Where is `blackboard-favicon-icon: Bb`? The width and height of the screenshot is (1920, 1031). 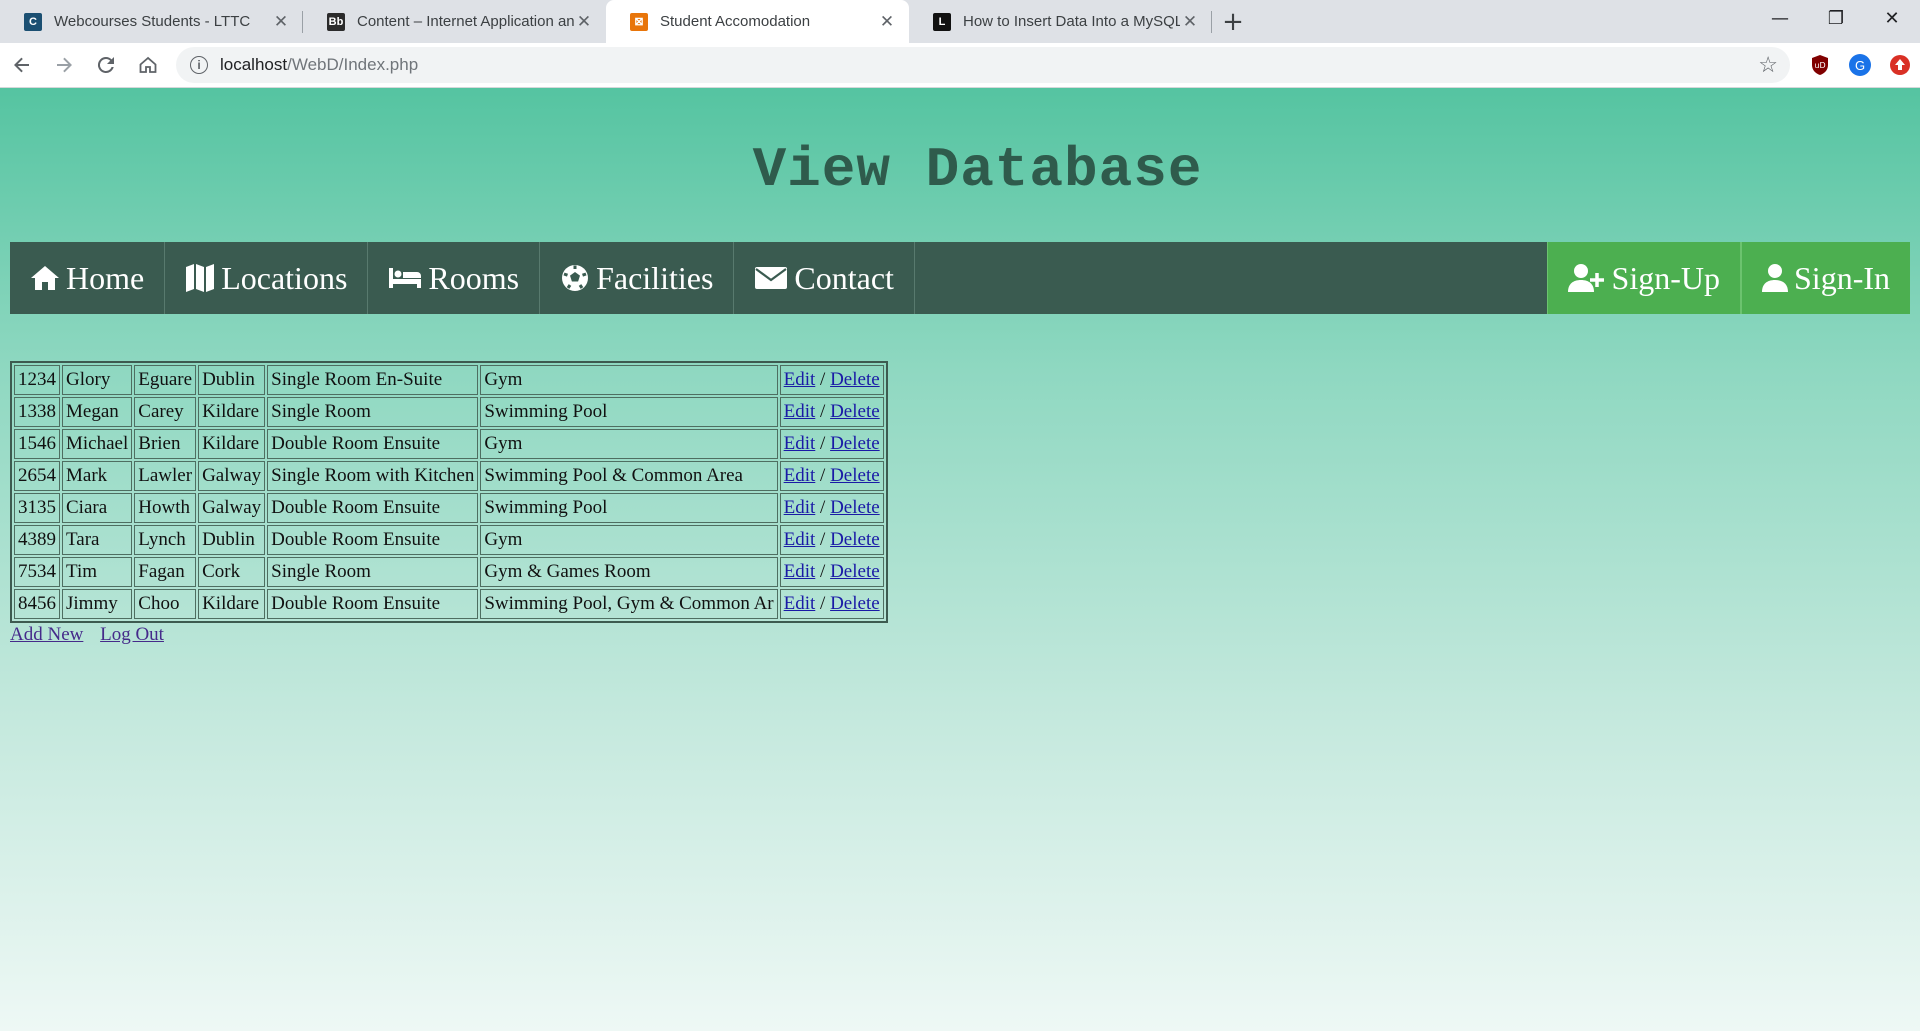 blackboard-favicon-icon: Bb is located at coordinates (336, 21).